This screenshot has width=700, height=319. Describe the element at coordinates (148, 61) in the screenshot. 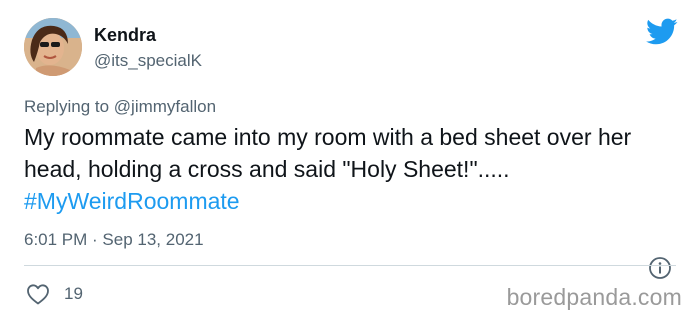

I see `user-handle: @its_specialK` at that location.